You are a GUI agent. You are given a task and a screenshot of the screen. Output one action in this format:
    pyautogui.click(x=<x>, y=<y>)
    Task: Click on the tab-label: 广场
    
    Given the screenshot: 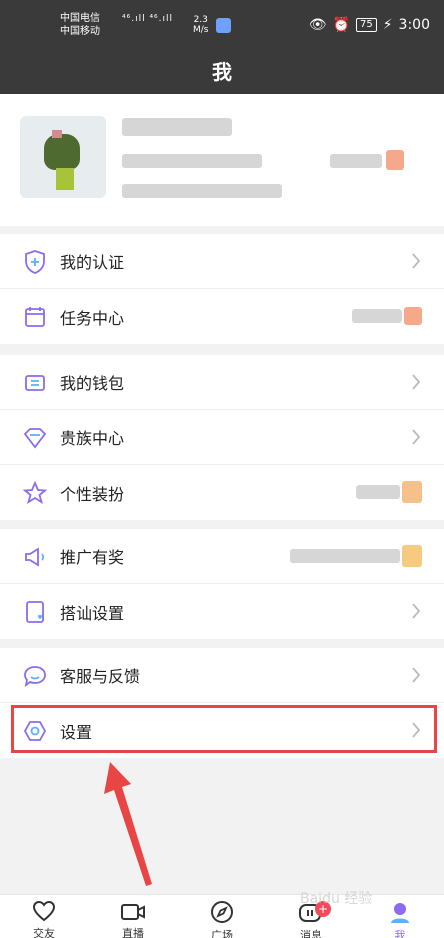 What is the action you would take?
    pyautogui.click(x=222, y=933)
    